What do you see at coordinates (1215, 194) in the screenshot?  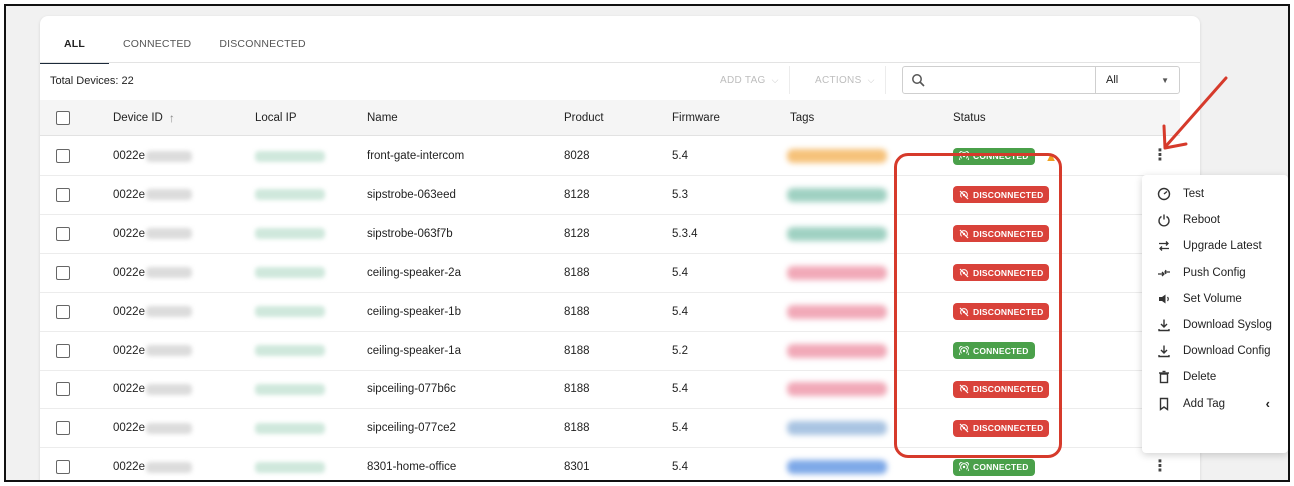 I see `menu-item-test: Test` at bounding box center [1215, 194].